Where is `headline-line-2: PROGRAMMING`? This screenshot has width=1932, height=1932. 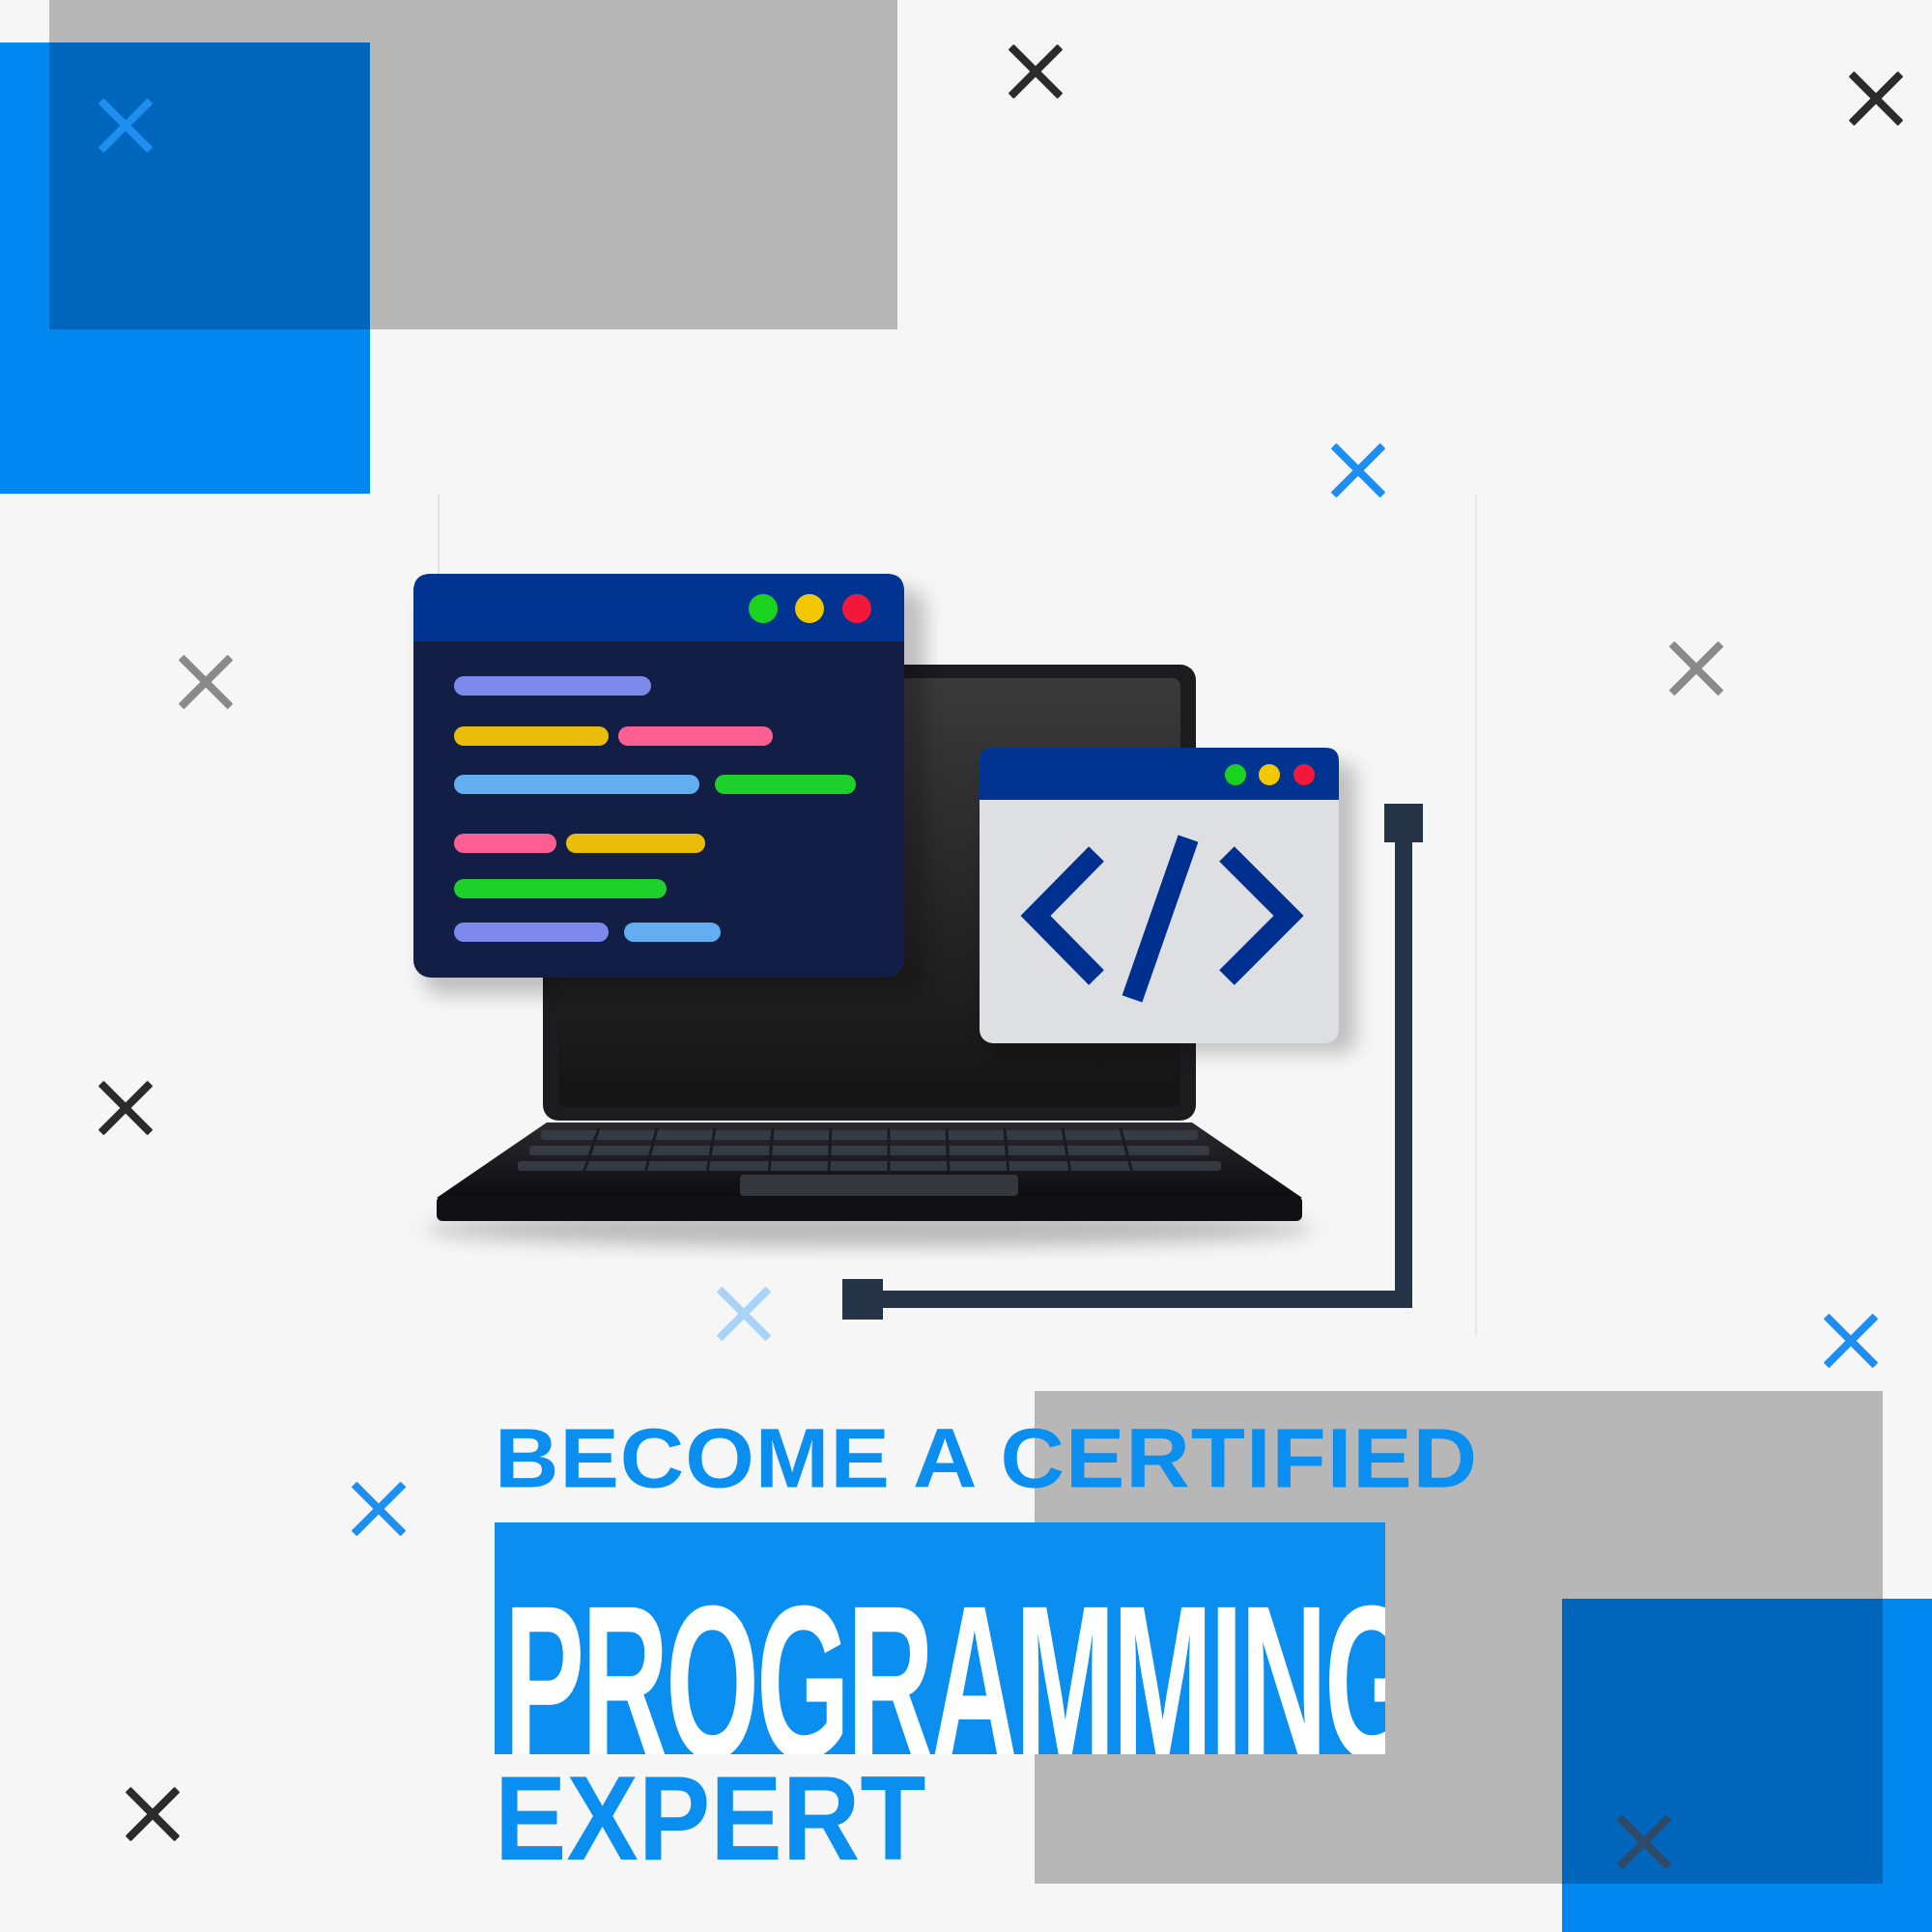
headline-line-2: PROGRAMMING is located at coordinates (944, 1657).